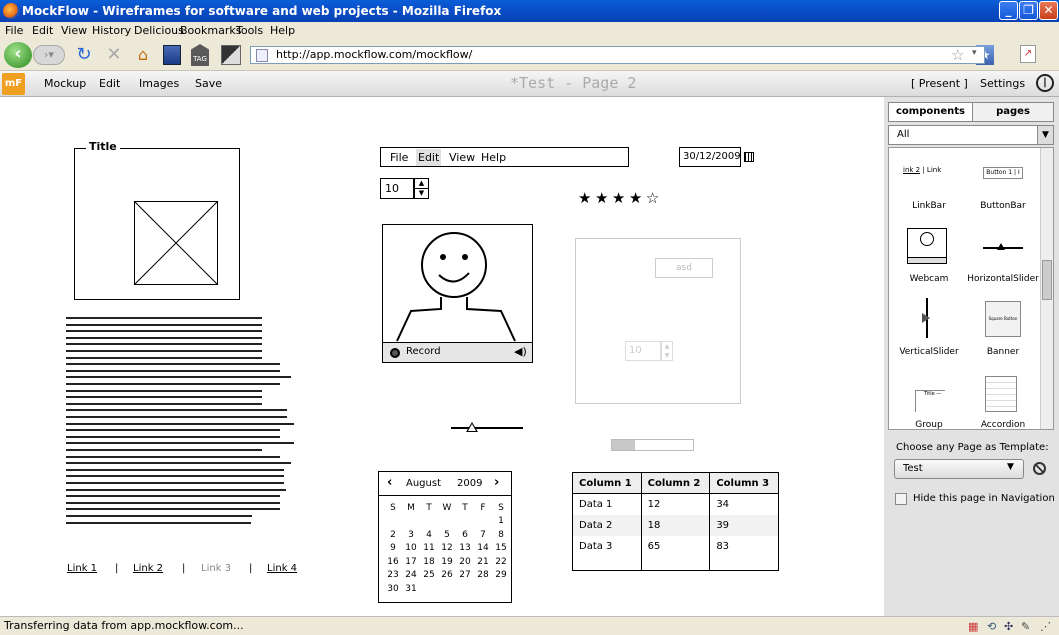  What do you see at coordinates (14, 30) in the screenshot?
I see `menu-file: File` at bounding box center [14, 30].